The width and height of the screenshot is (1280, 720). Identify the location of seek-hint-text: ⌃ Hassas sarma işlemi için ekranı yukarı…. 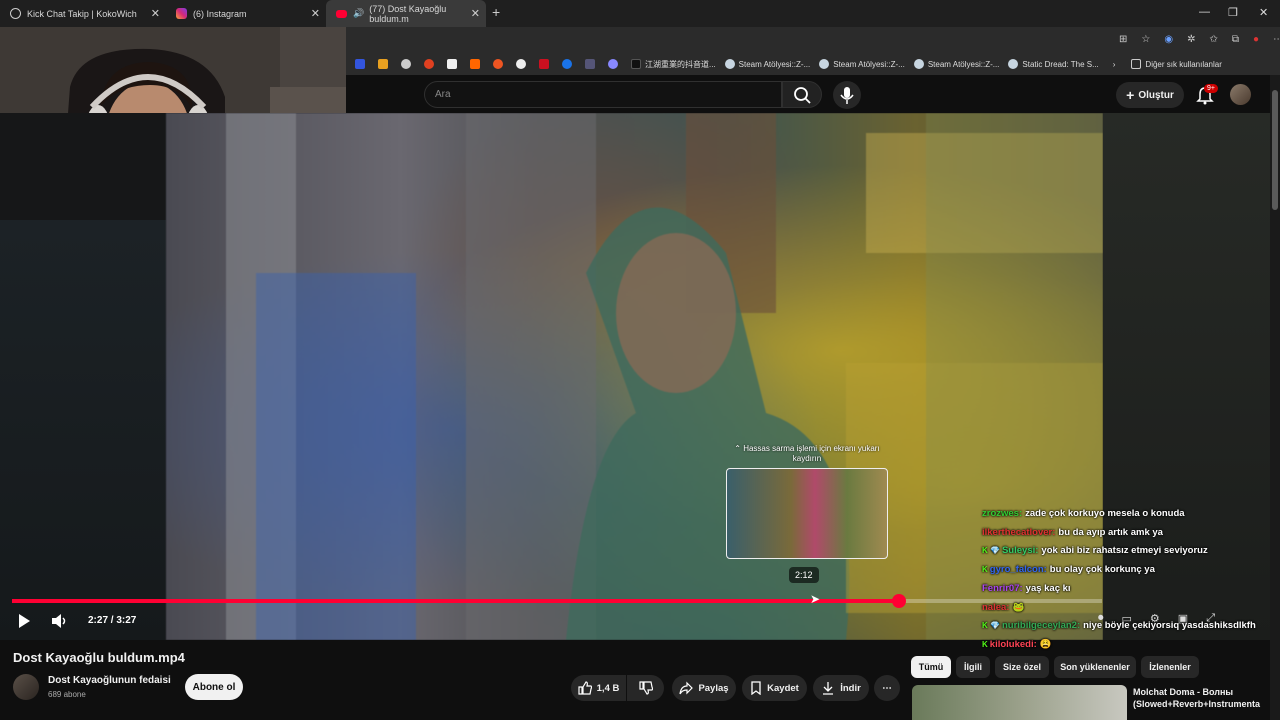
(807, 453).